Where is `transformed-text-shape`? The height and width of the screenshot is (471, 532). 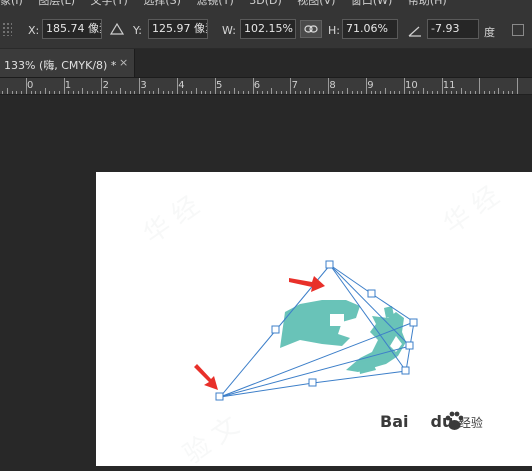 transformed-text-shape is located at coordinates (343, 337).